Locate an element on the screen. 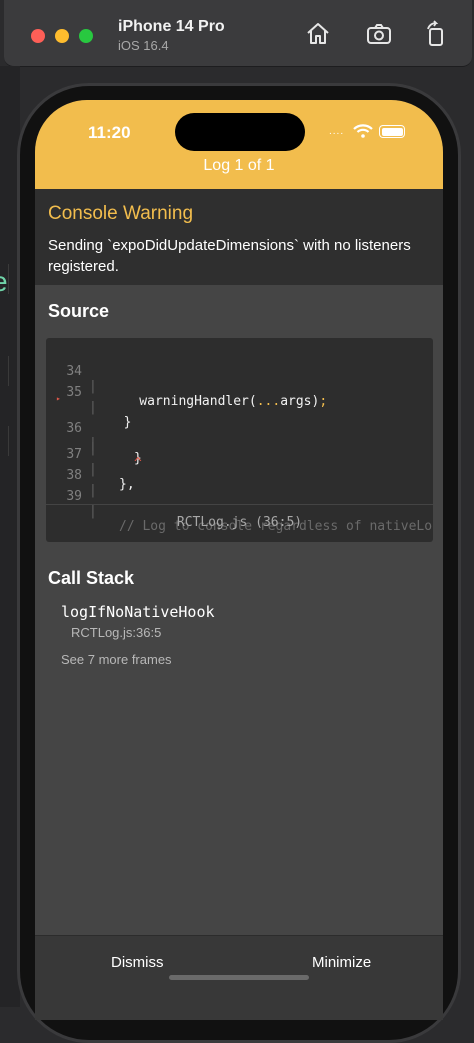 Image resolution: width=474 pixels, height=1043 pixels. code-line-highlighted: ▸ 36 | } is located at coordinates (99, 430).